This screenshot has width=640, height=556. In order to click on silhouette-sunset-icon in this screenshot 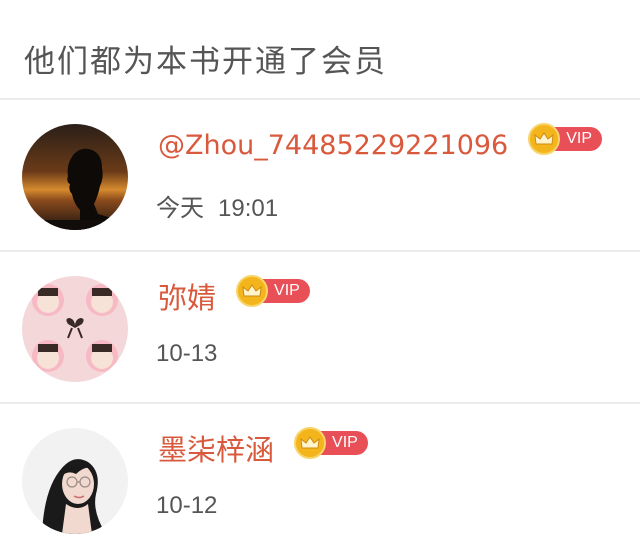, I will do `click(75, 177)`.